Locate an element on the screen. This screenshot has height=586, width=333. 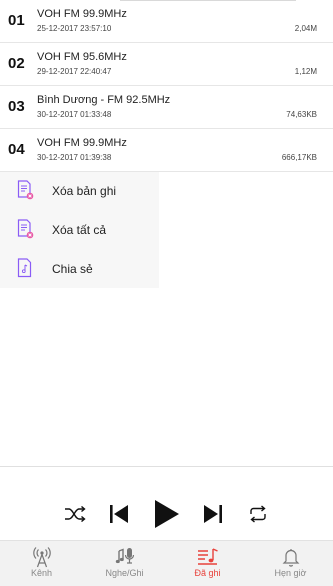
context-menu: Xóa bản ghi Xóa tất cả Chia sẻ is located at coordinates (79, 230).